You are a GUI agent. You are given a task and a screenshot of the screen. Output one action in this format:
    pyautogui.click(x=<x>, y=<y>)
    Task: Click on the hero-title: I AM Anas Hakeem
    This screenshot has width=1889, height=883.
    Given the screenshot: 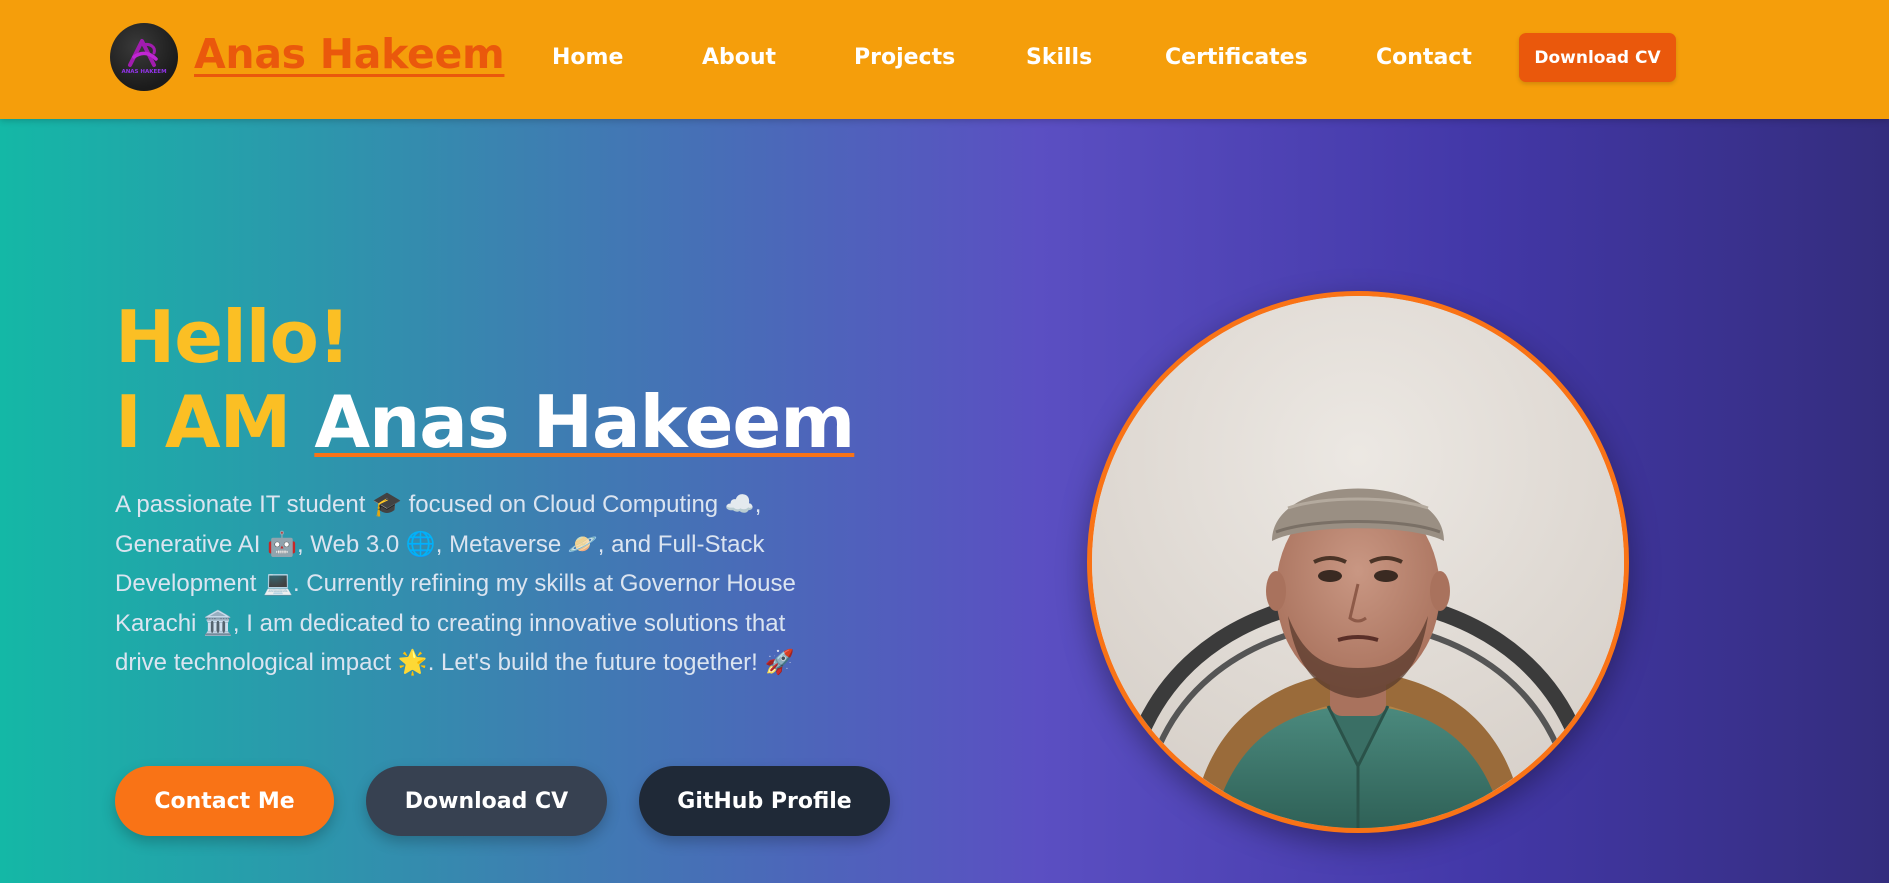 What is the action you would take?
    pyautogui.click(x=485, y=422)
    